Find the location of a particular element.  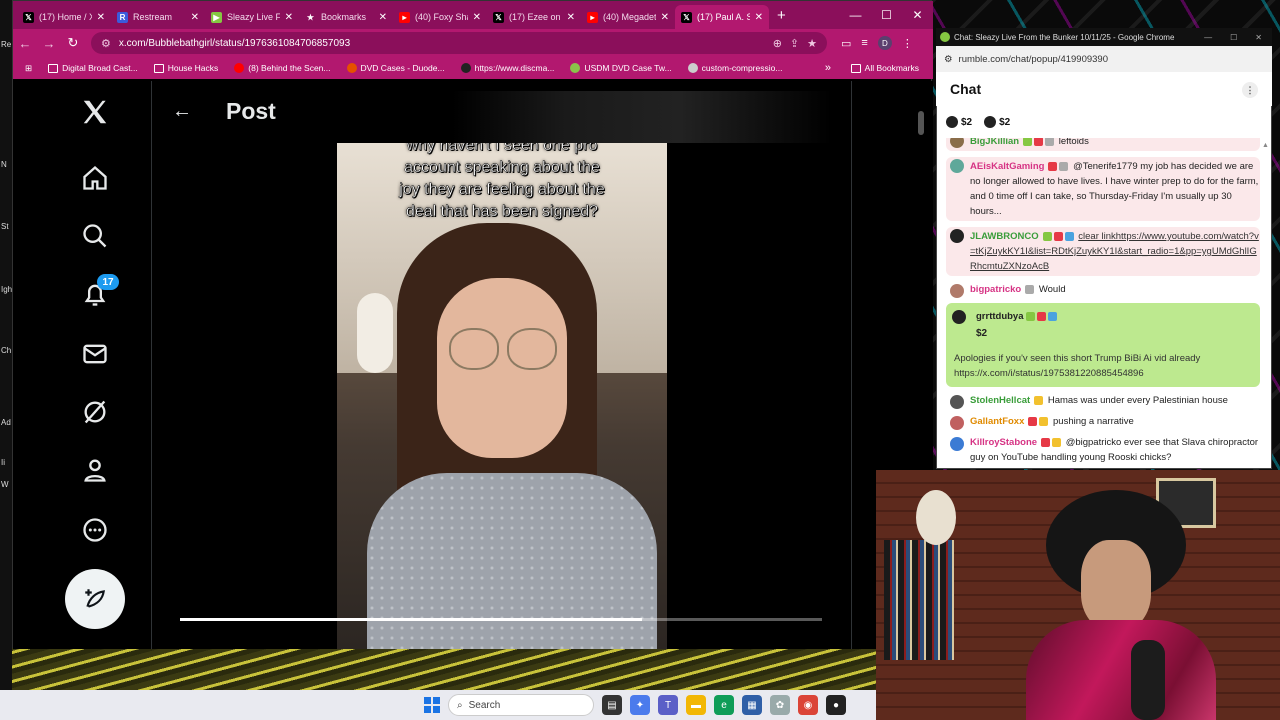

app-icon: ✿ is located at coordinates (780, 705).